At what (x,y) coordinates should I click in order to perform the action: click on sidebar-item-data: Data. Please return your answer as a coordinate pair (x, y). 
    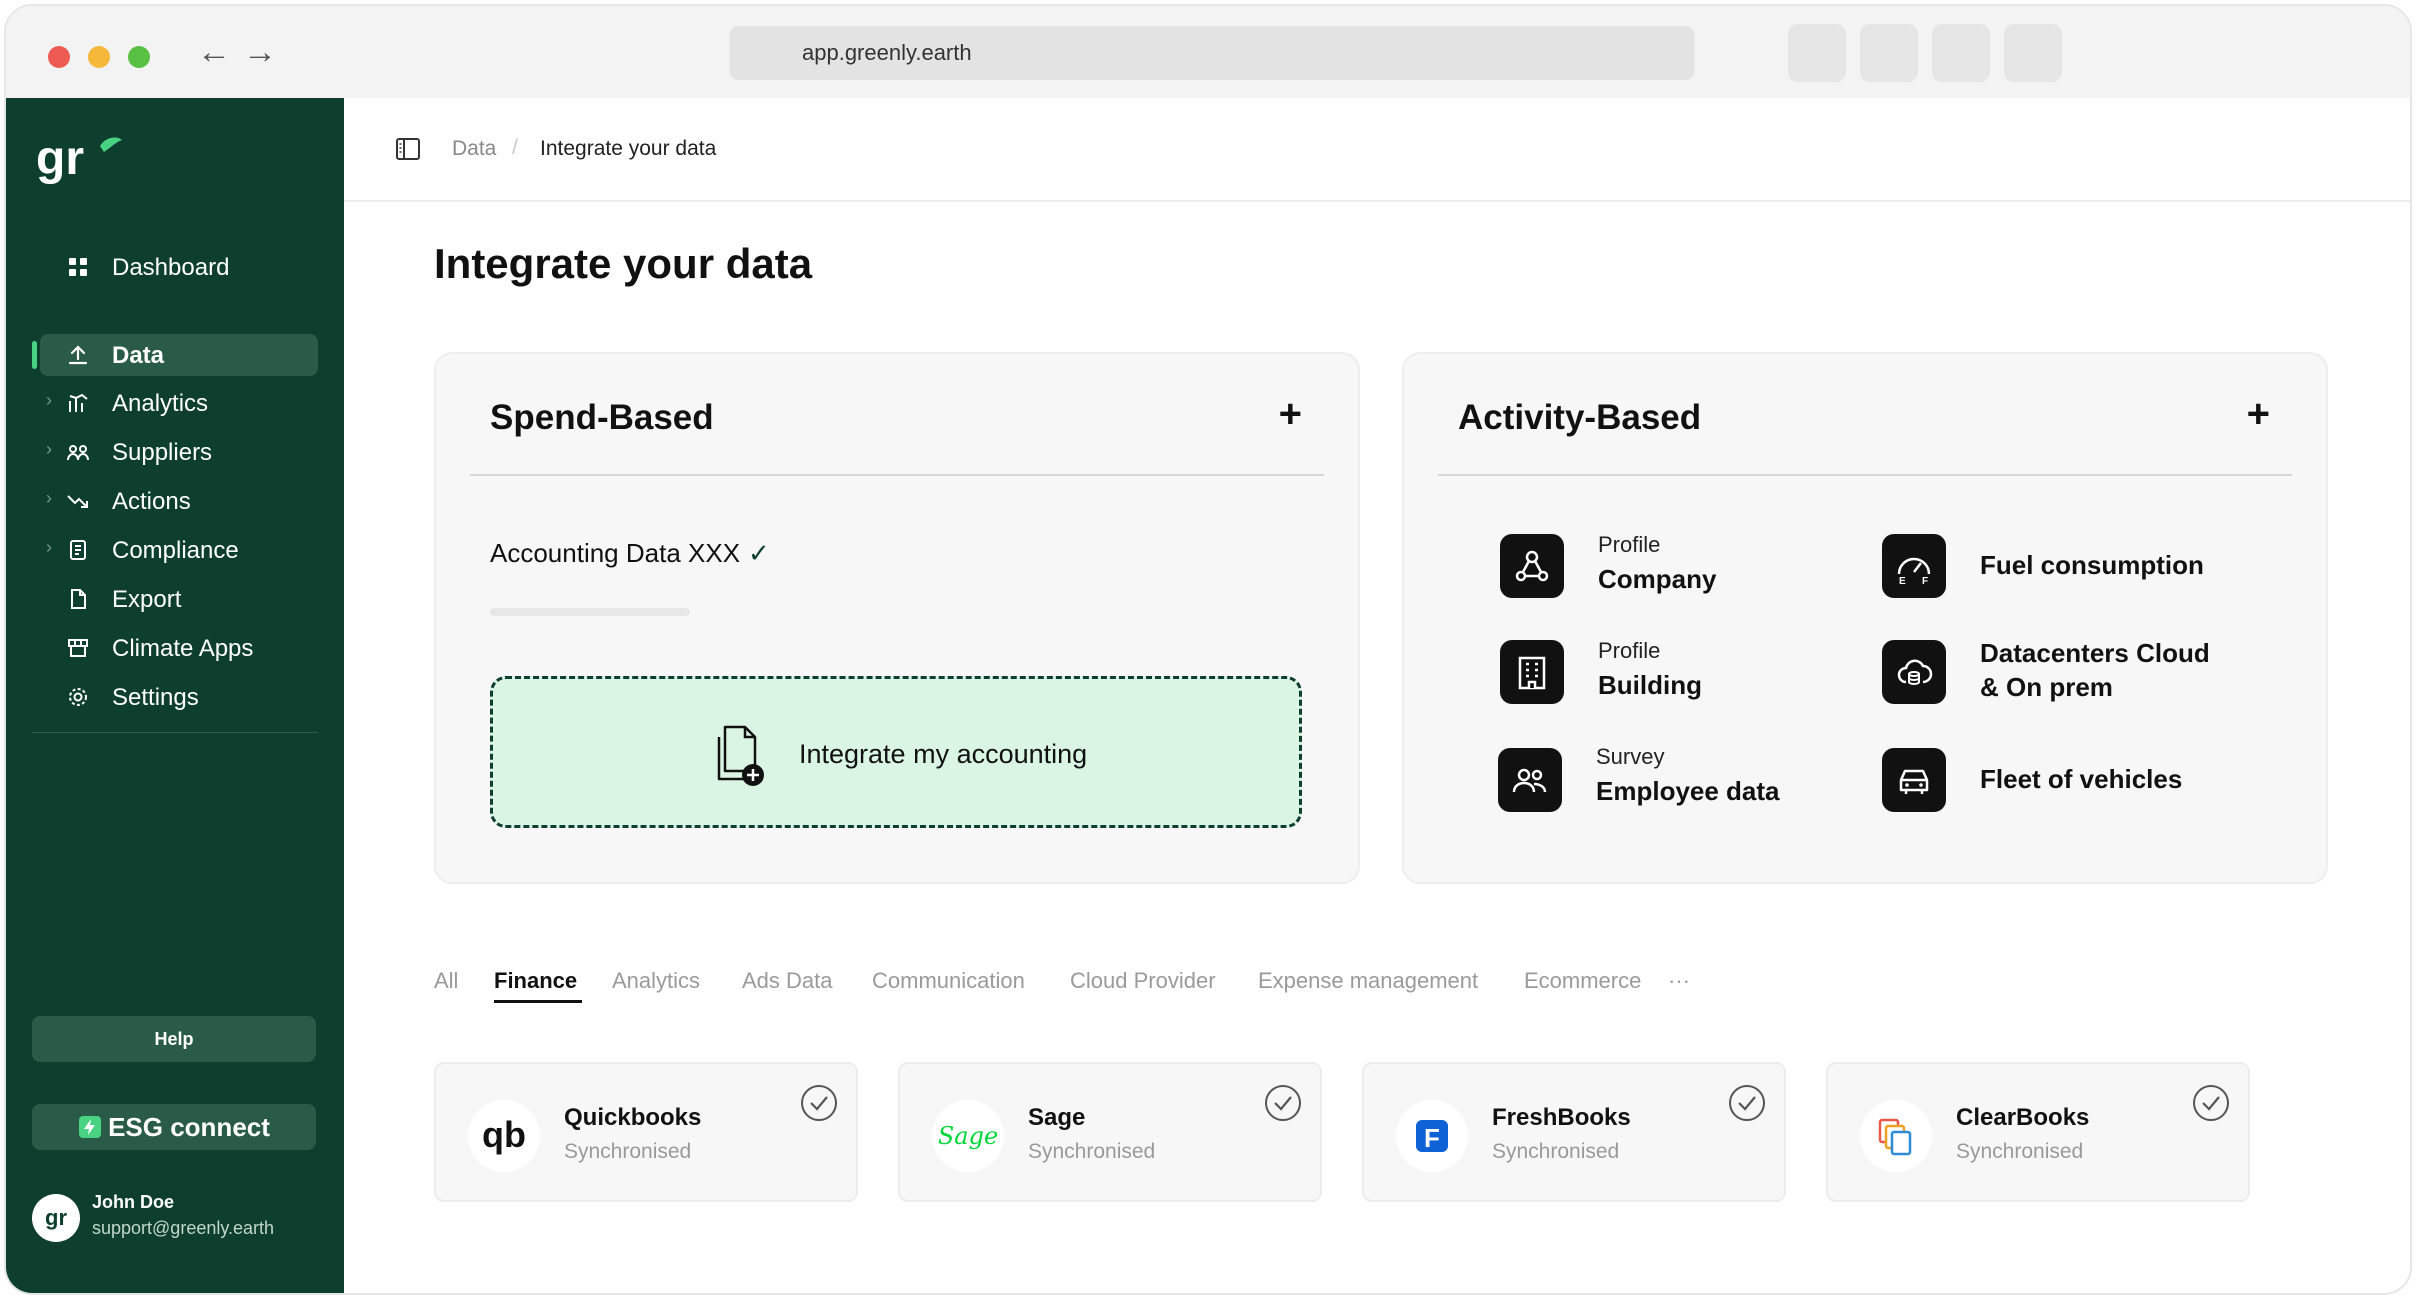
    Looking at the image, I should click on (179, 355).